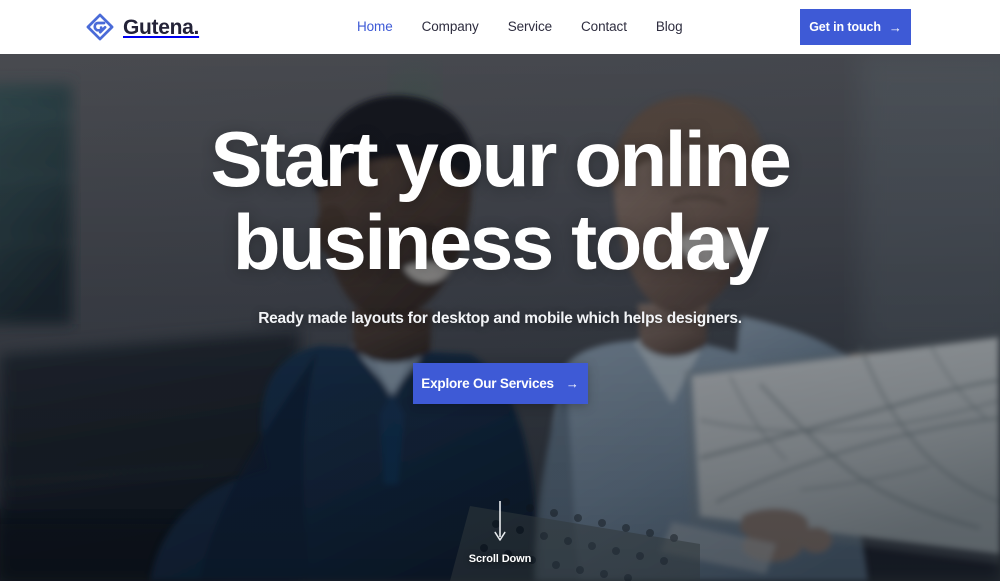 This screenshot has height=581, width=1000. I want to click on scroll-down-label: Scroll Down, so click(500, 559).